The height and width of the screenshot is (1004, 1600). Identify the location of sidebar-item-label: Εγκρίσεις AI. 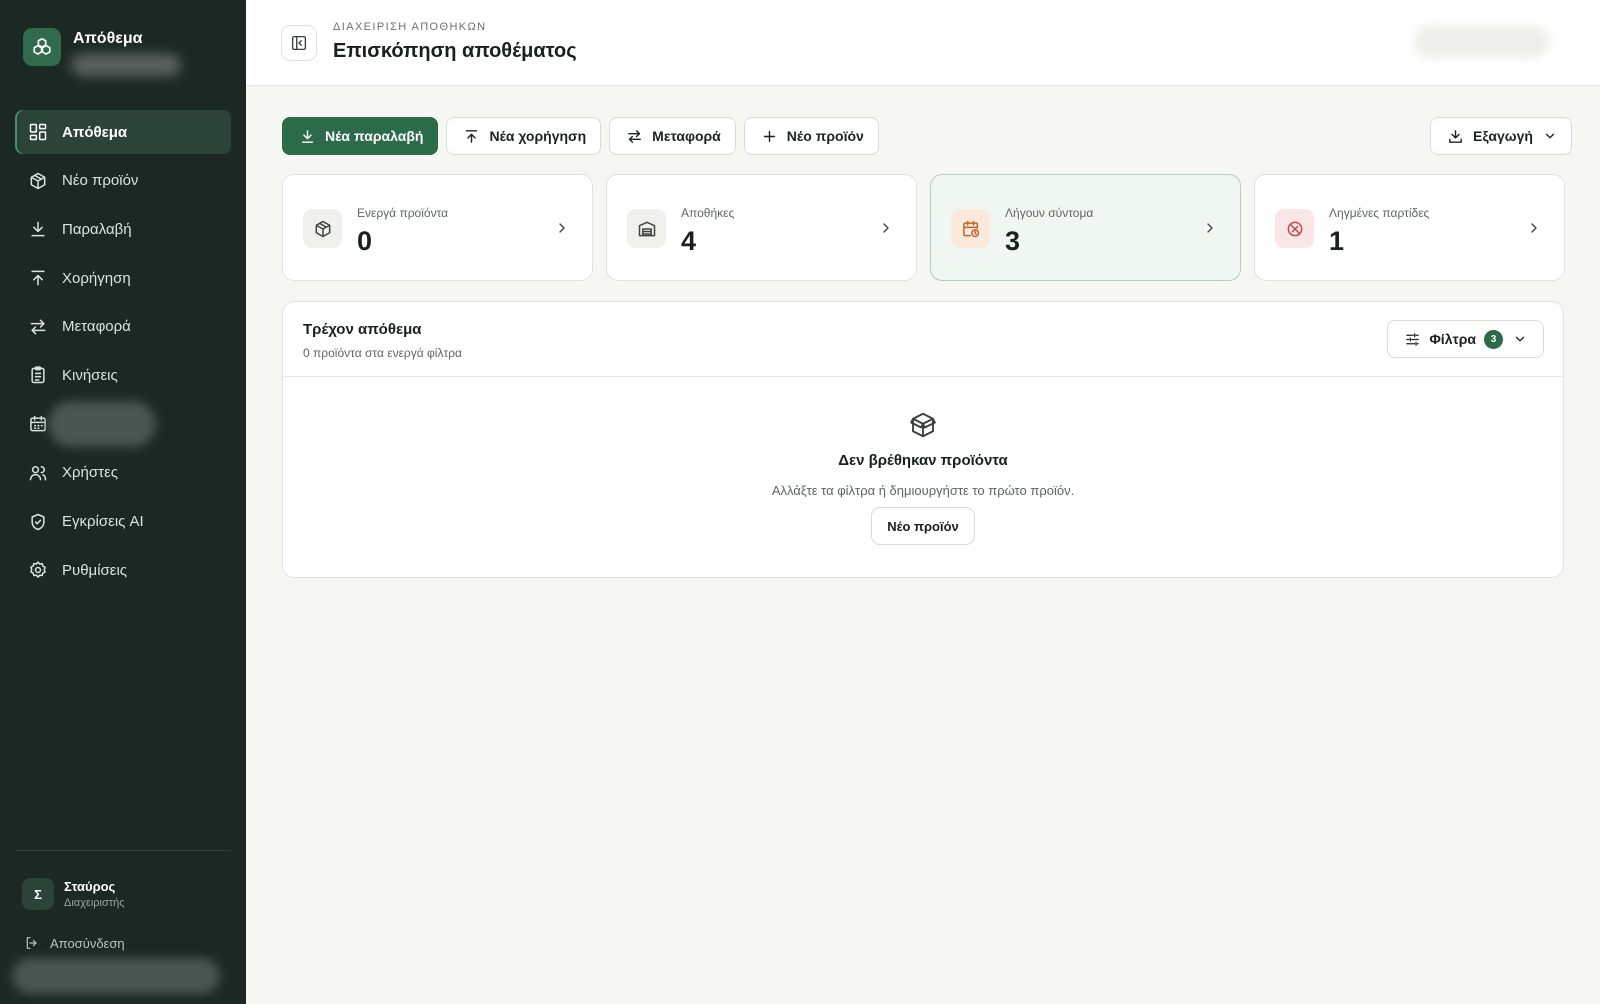
(103, 521).